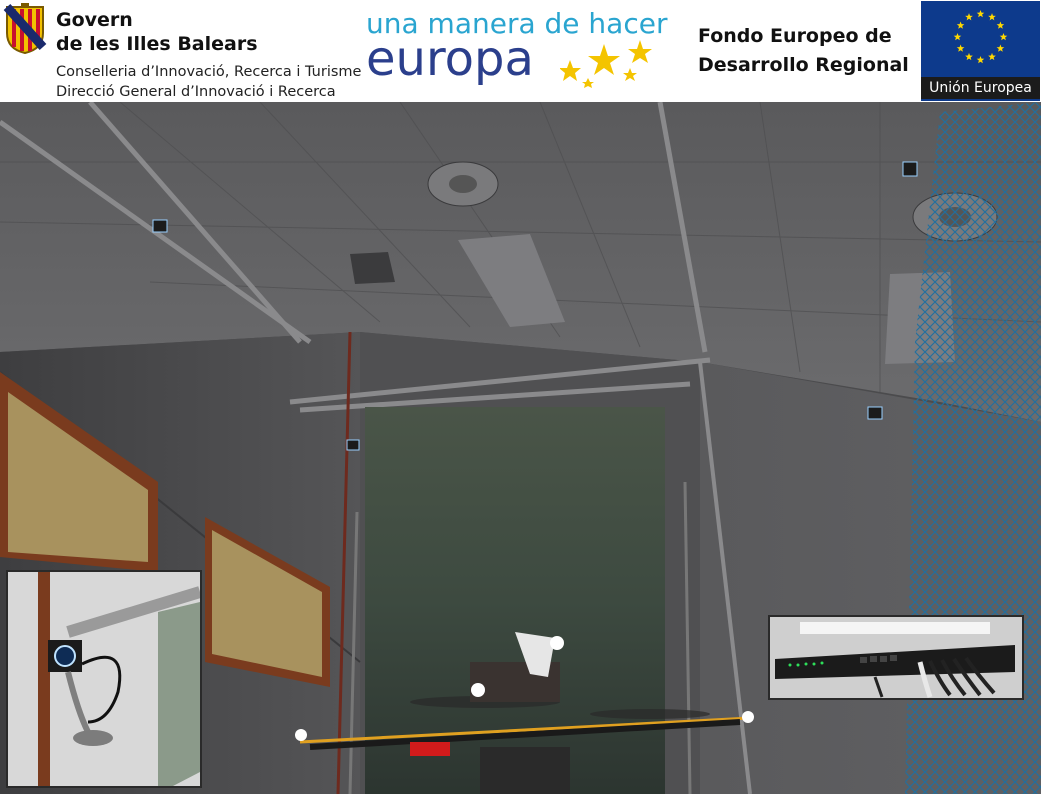  What do you see at coordinates (94, 20) in the screenshot?
I see `government-name-line1: Govern` at bounding box center [94, 20].